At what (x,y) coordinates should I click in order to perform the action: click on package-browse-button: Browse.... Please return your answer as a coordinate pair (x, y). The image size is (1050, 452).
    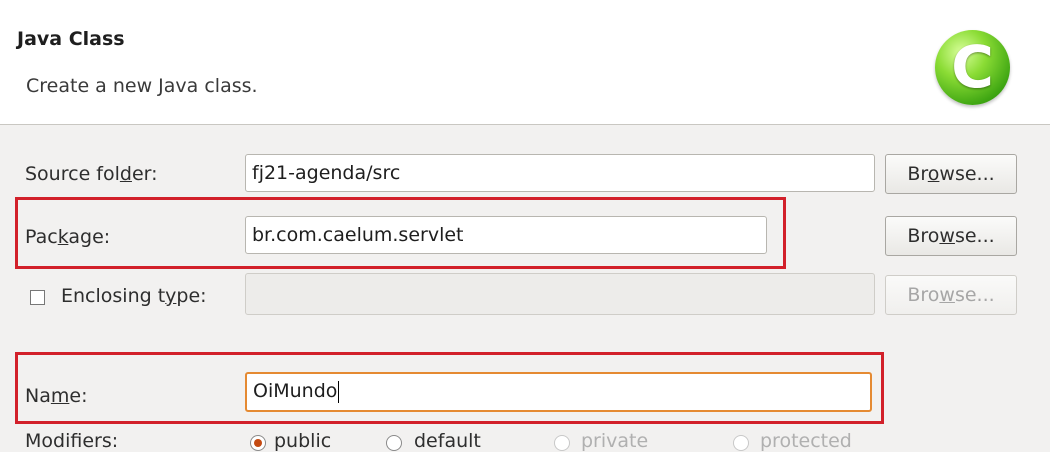
    Looking at the image, I should click on (951, 236).